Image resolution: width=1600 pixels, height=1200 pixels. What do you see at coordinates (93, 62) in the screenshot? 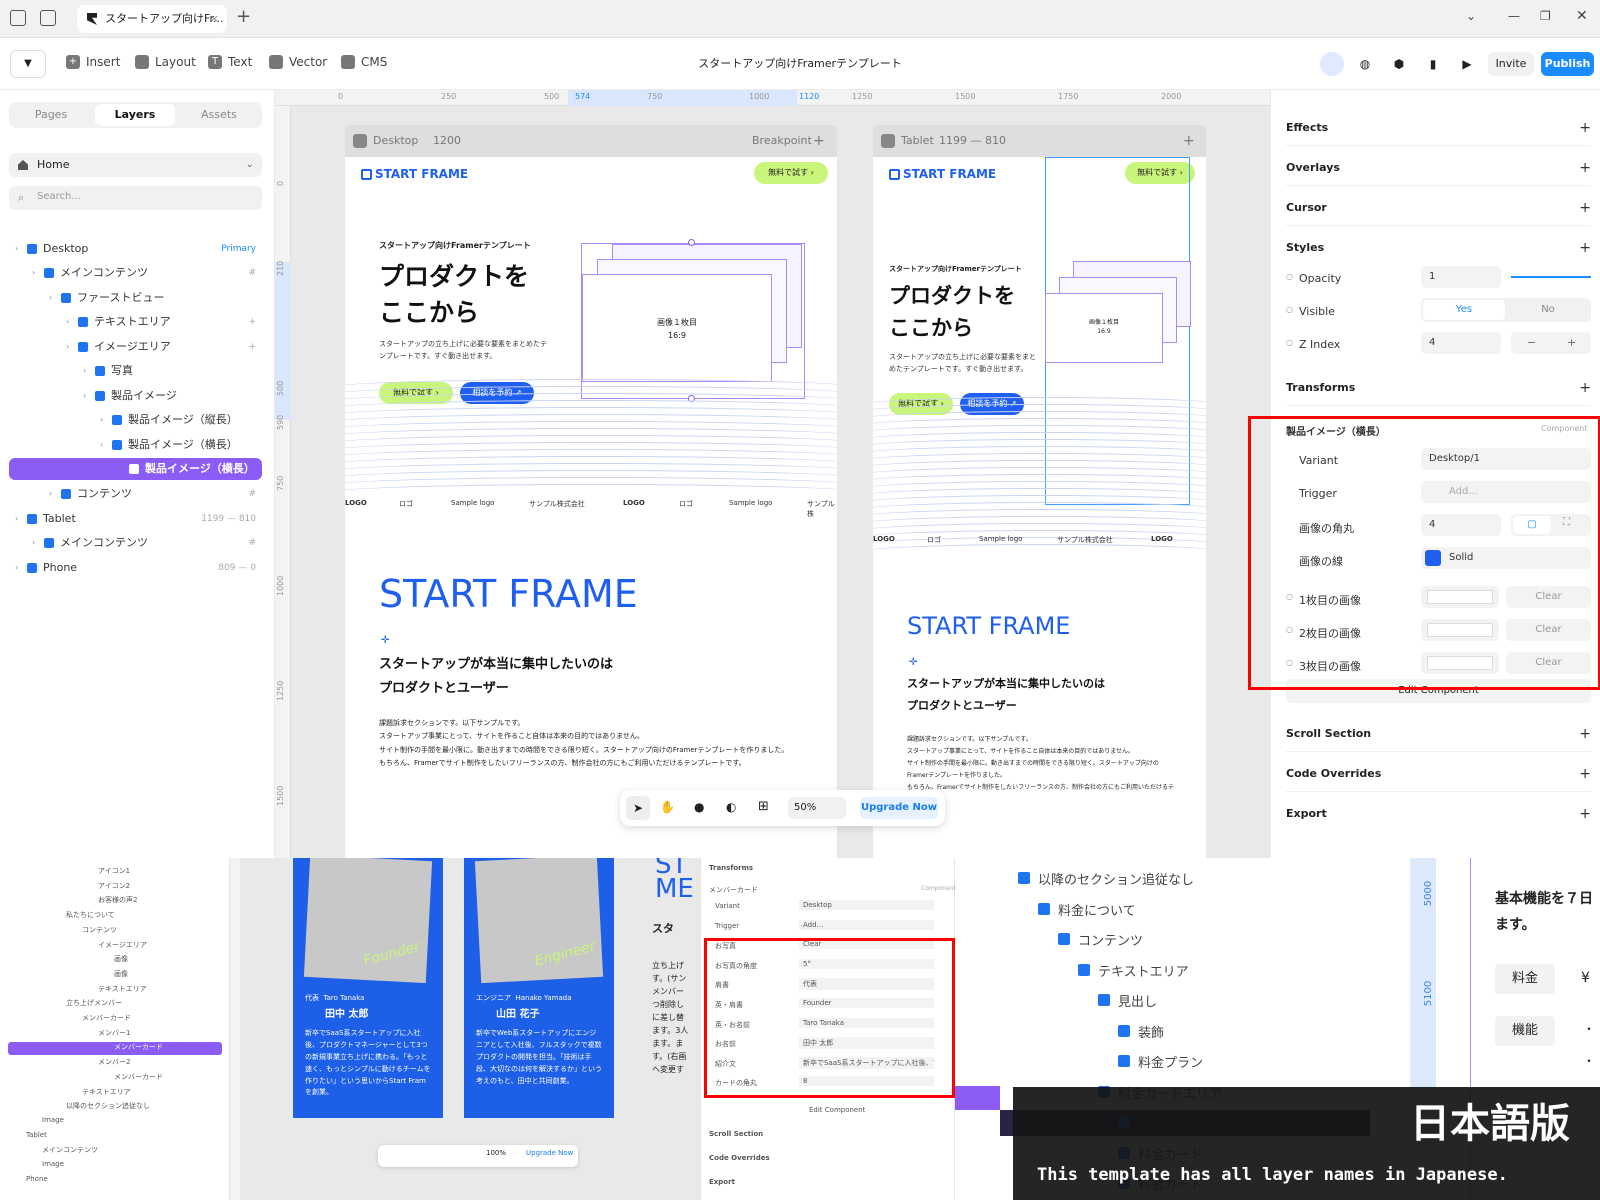
I see `insert-tool: + Insert` at bounding box center [93, 62].